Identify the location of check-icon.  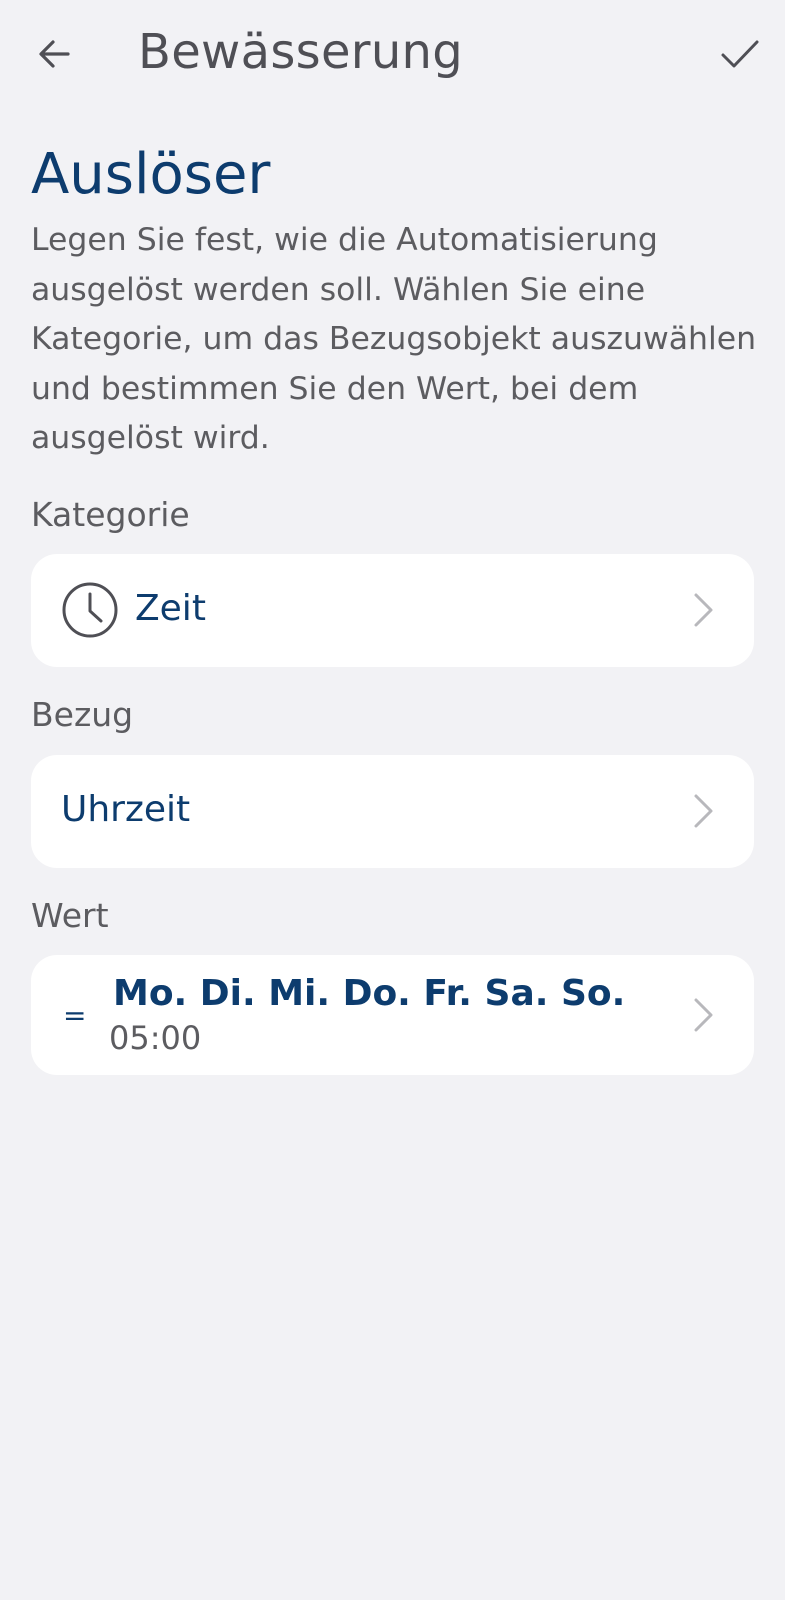
(740, 54).